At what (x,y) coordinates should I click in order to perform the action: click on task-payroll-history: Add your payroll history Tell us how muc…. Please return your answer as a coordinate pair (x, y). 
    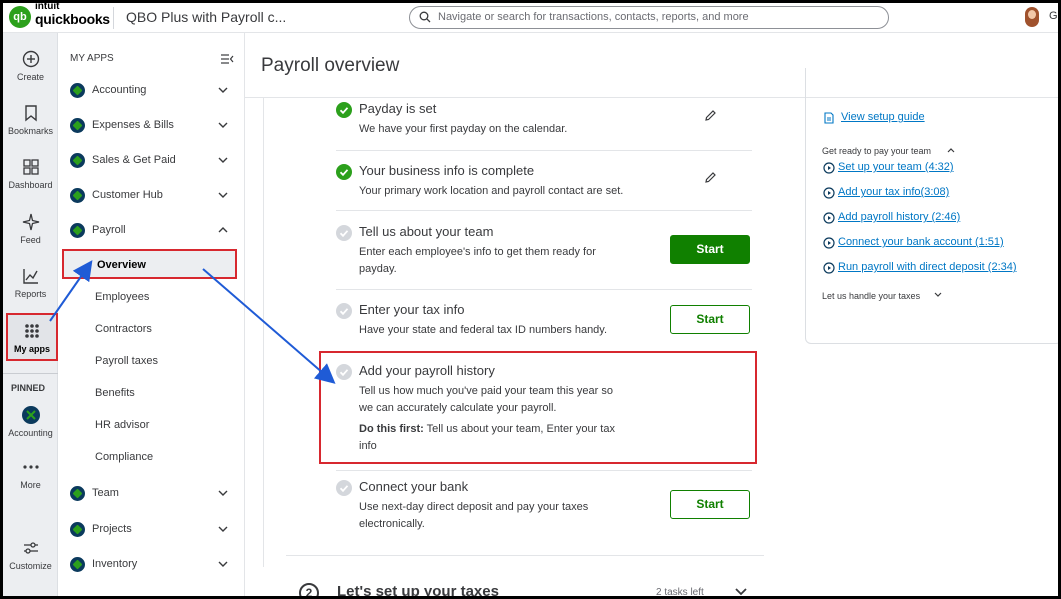
    Looking at the image, I should click on (544, 417).